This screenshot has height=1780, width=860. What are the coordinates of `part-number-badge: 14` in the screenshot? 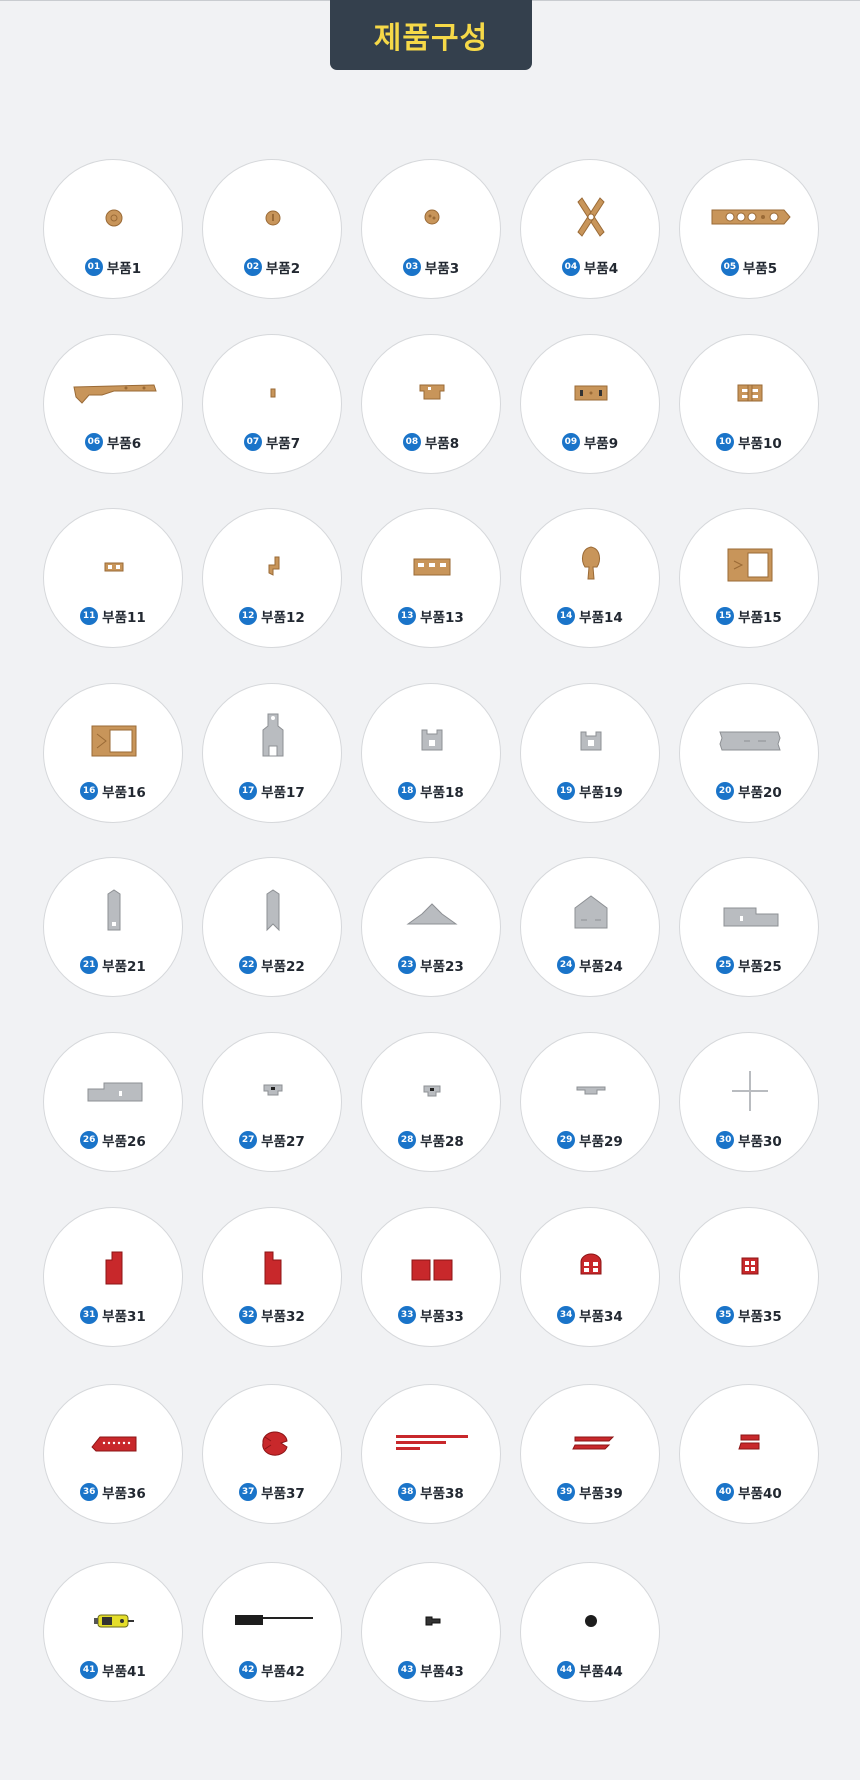 It's located at (566, 616).